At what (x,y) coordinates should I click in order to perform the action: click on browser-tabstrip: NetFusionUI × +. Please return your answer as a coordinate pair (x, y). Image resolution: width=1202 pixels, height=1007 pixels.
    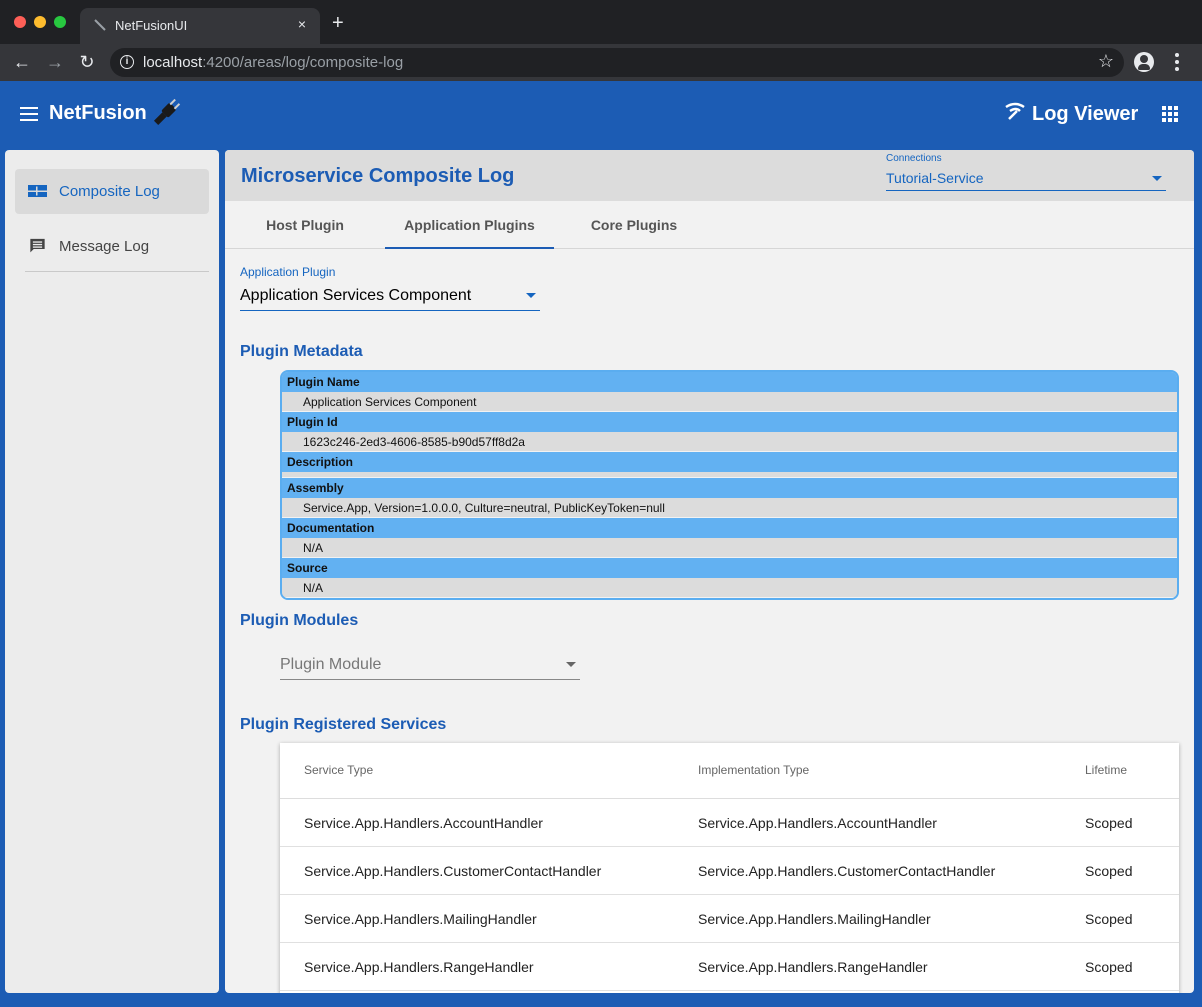
    Looking at the image, I should click on (601, 22).